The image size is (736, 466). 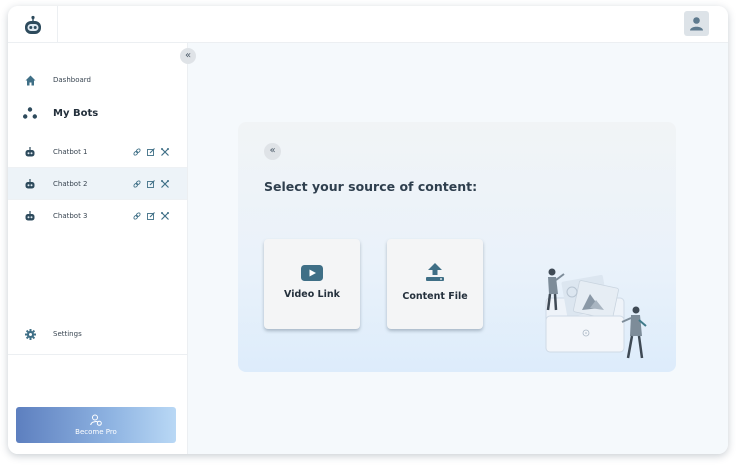 What do you see at coordinates (368, 24) in the screenshot?
I see `top-bar` at bounding box center [368, 24].